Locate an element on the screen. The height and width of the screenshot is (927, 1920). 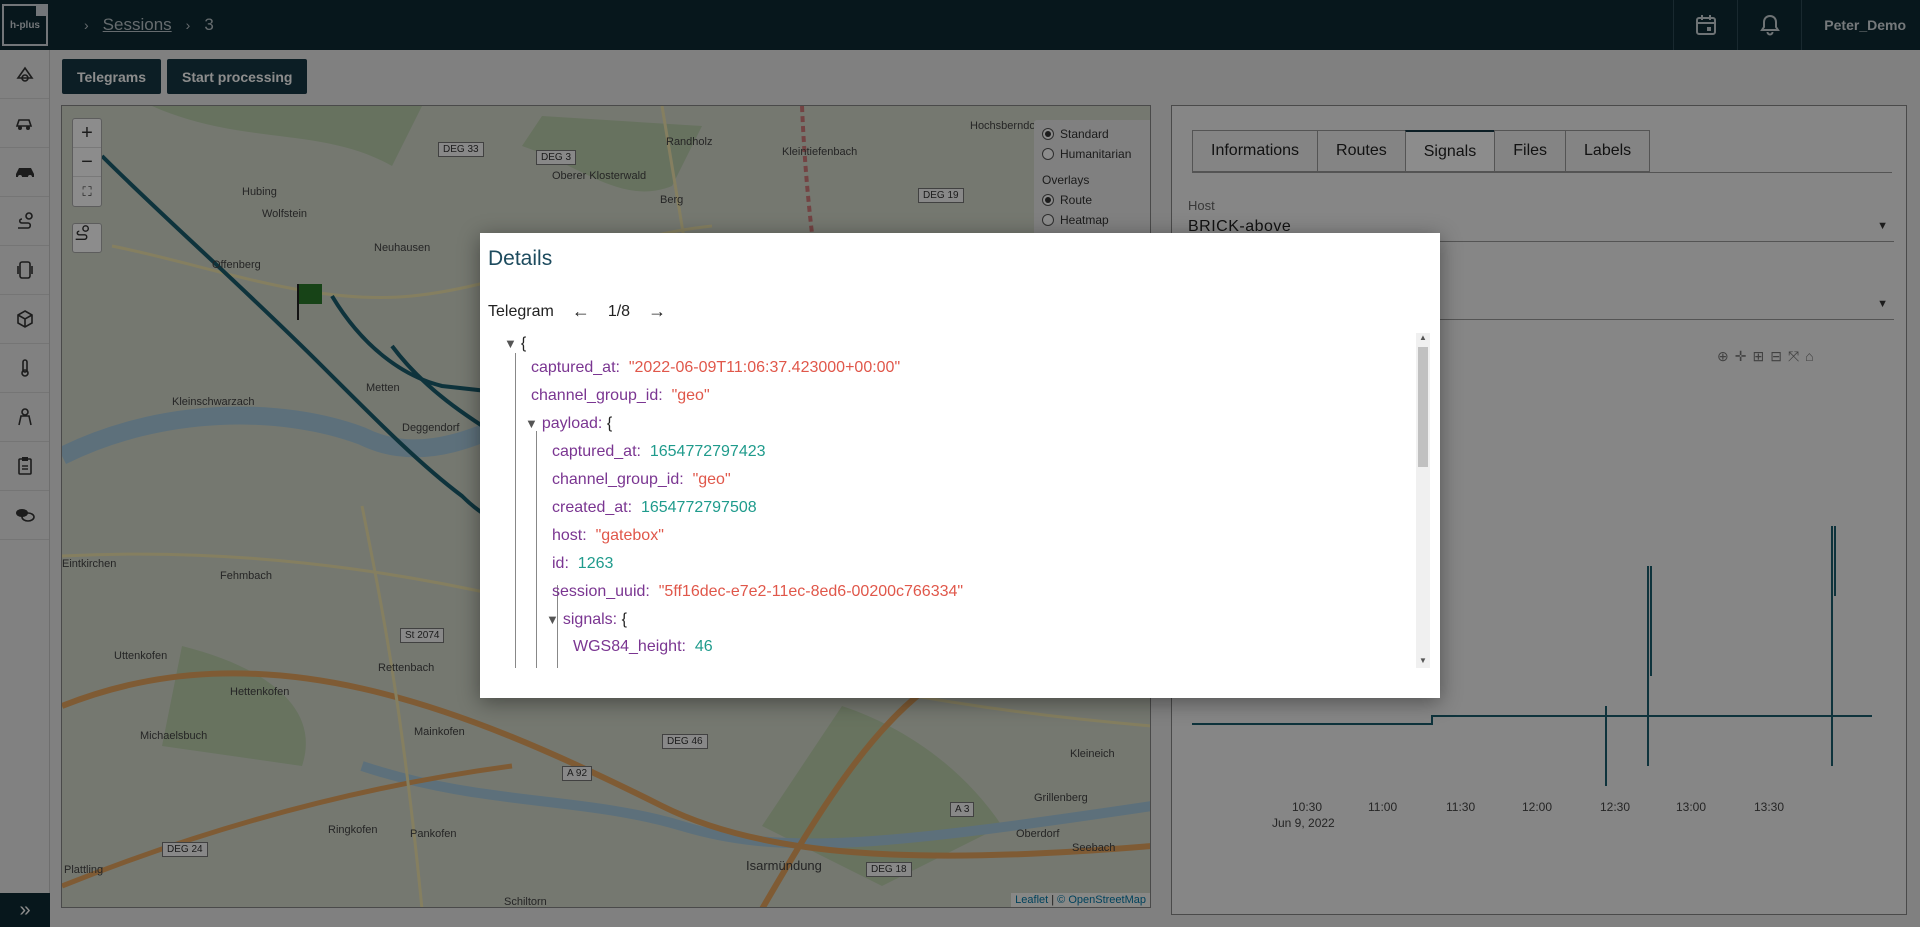
json-entry: host: "gatebox" is located at coordinates (608, 536).